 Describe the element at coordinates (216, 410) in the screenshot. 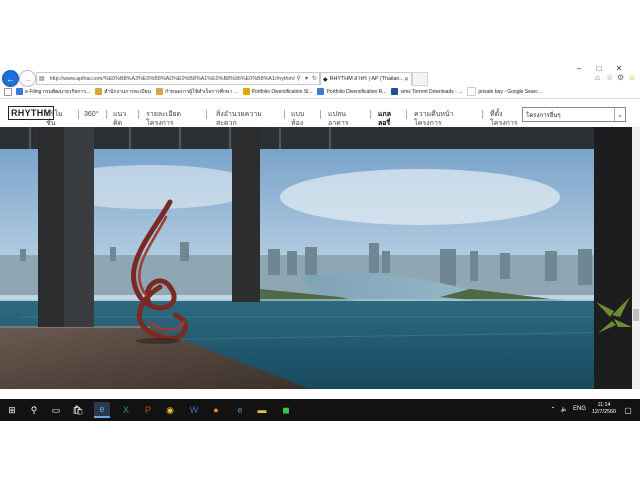

I see `firefox-icon: ●` at that location.